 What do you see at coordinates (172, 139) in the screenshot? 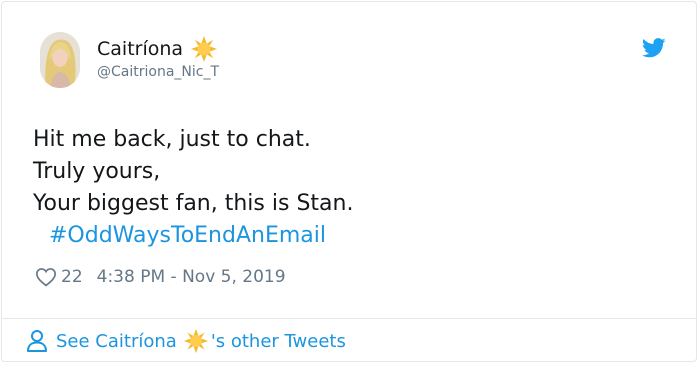
I see `tweet-line: Hit me back, just to chat.` at bounding box center [172, 139].